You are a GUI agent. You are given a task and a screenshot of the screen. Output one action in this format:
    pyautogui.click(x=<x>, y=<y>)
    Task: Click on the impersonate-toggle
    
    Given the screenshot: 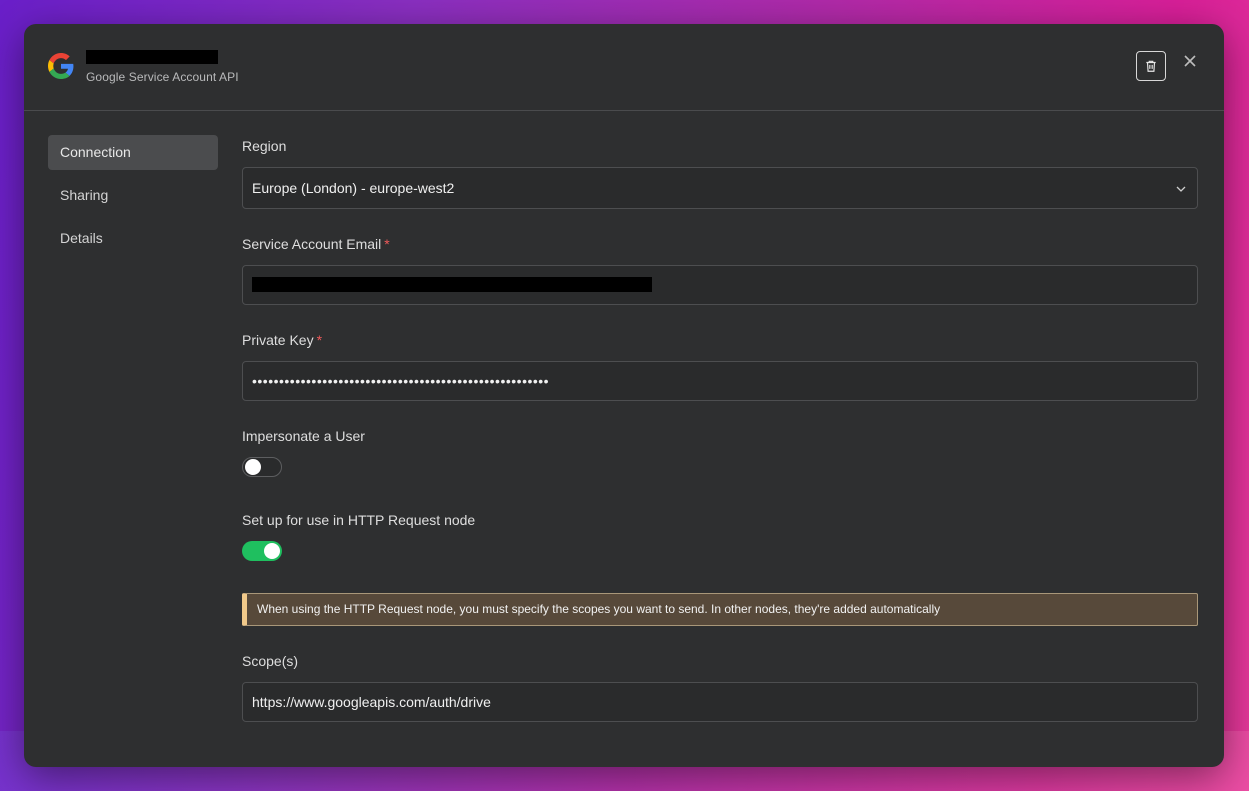 What is the action you would take?
    pyautogui.click(x=262, y=467)
    